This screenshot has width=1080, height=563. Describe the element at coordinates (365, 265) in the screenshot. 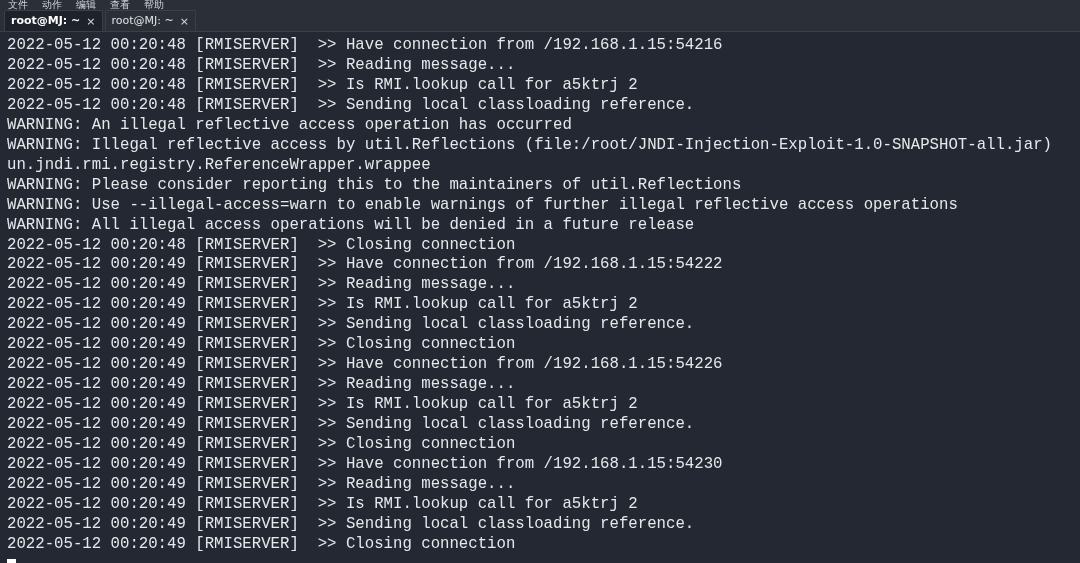

I see `terminal-line: 2022-05-12 00:20:49 [RMISERVER] >> Have connection from /192.168.1.15:54222` at that location.